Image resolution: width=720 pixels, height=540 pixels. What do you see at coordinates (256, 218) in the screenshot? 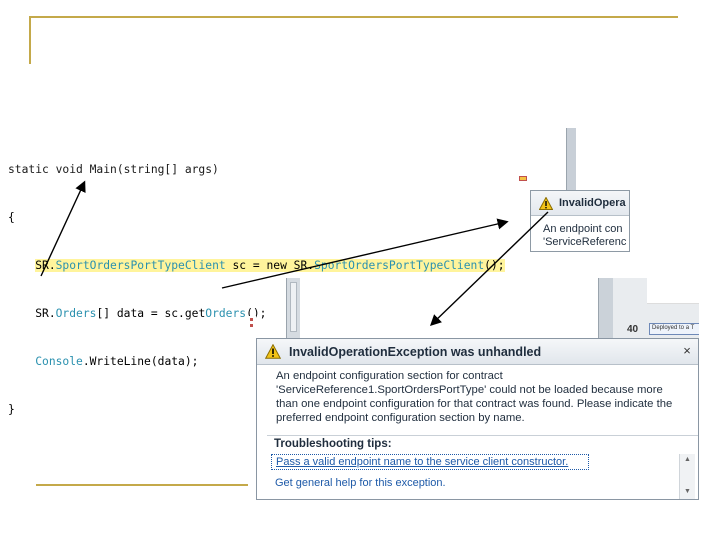
I see `code-line: {` at bounding box center [256, 218].